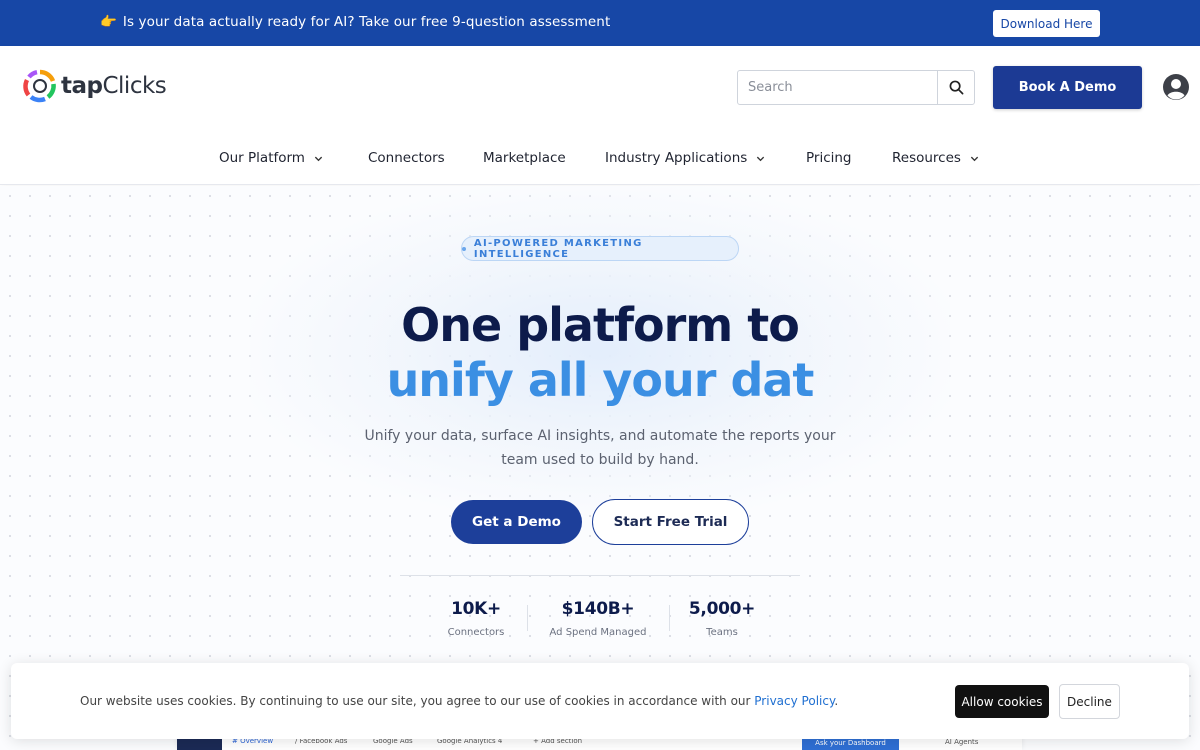 Image resolution: width=1200 pixels, height=750 pixels. I want to click on privacy-policy-link: Privacy Policy, so click(794, 701).